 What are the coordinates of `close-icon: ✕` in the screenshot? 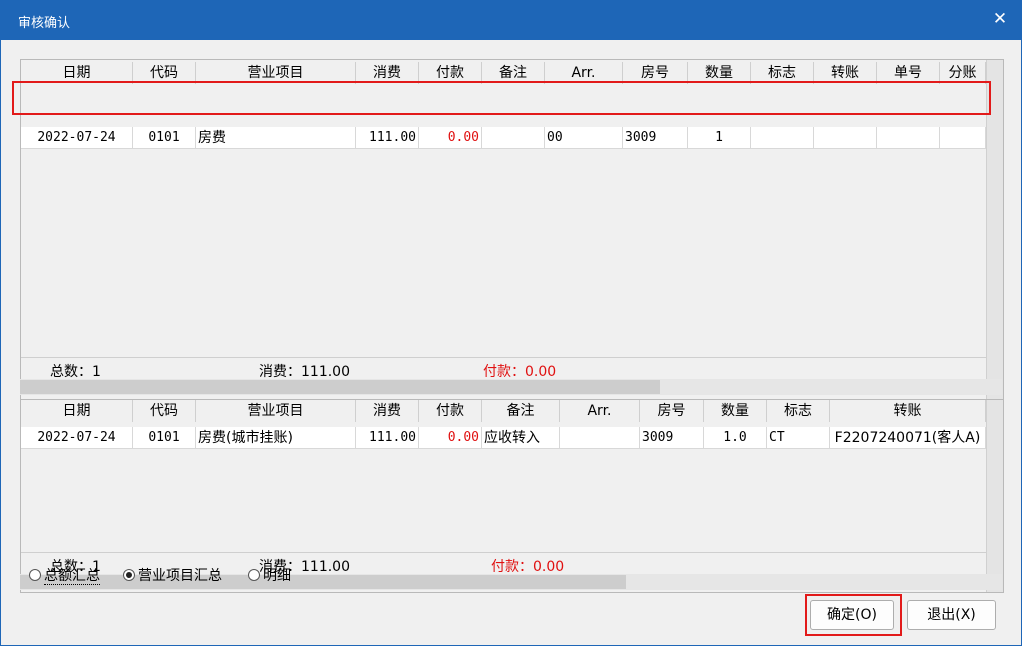 It's located at (1000, 19).